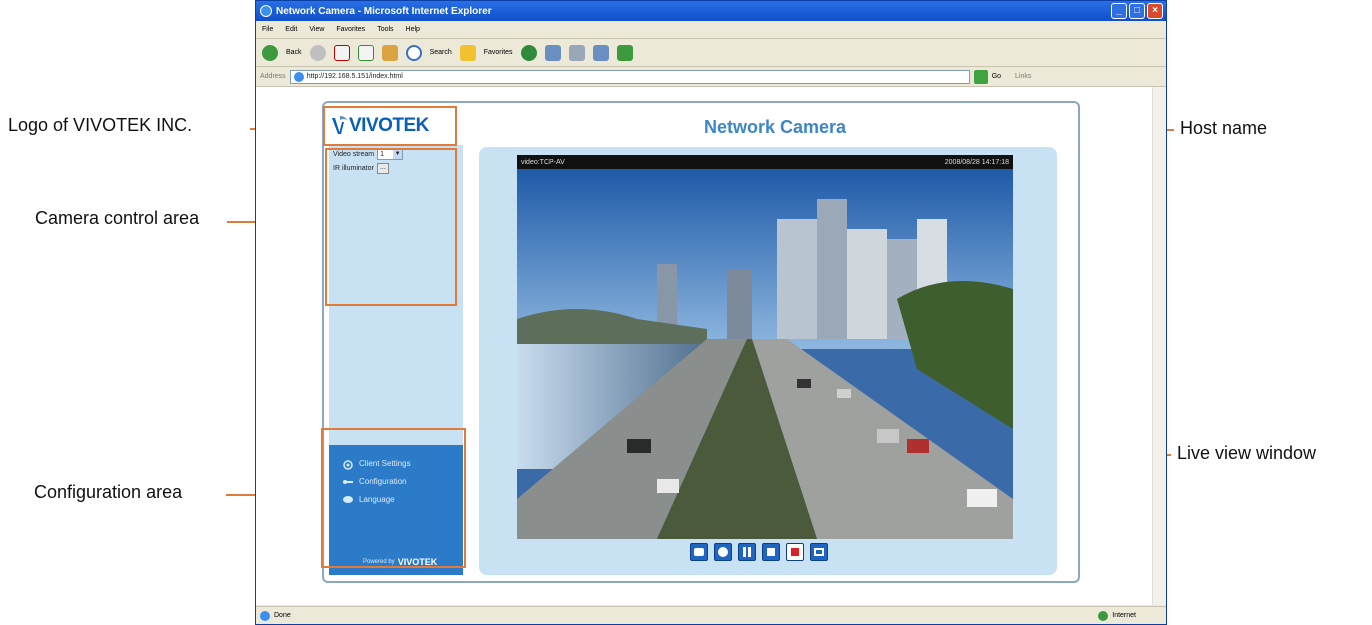  I want to click on callout-config: Configuration area, so click(108, 492).